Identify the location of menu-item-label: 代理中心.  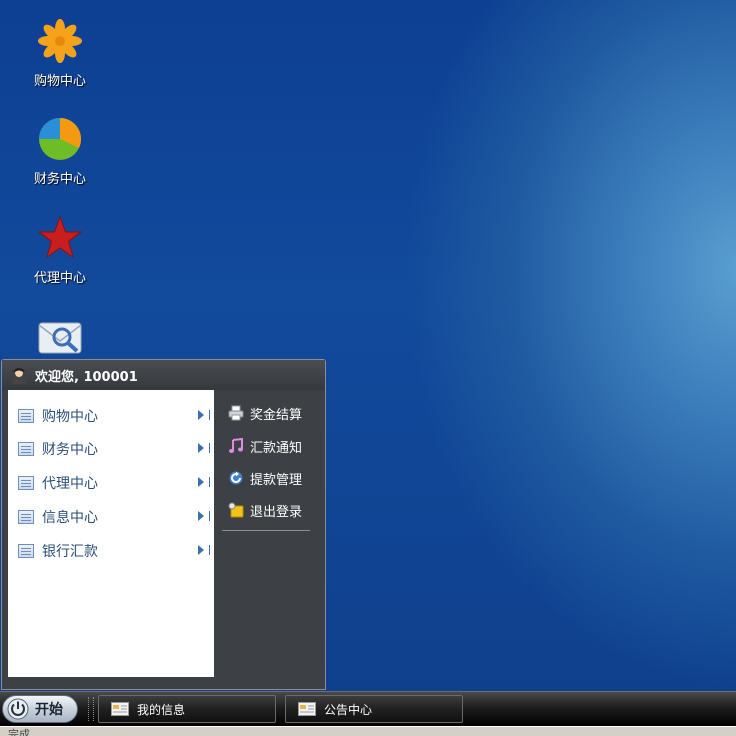
(70, 484).